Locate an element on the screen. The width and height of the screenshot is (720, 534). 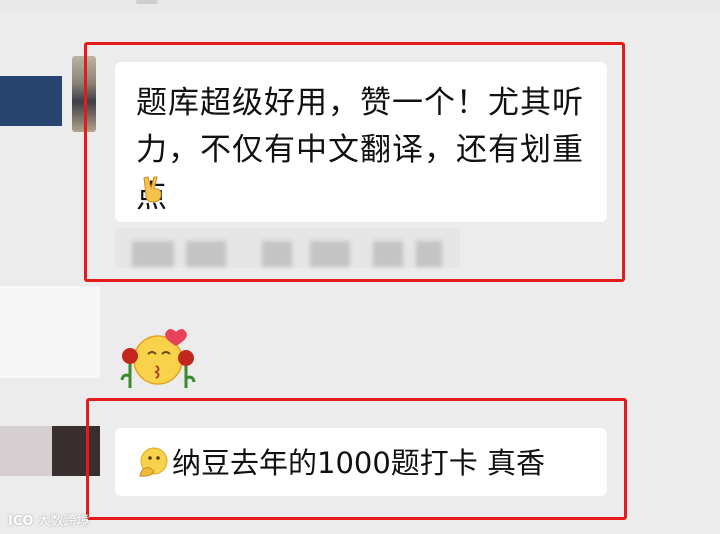
watermark-text: 大数跨境 is located at coordinates (63, 521).